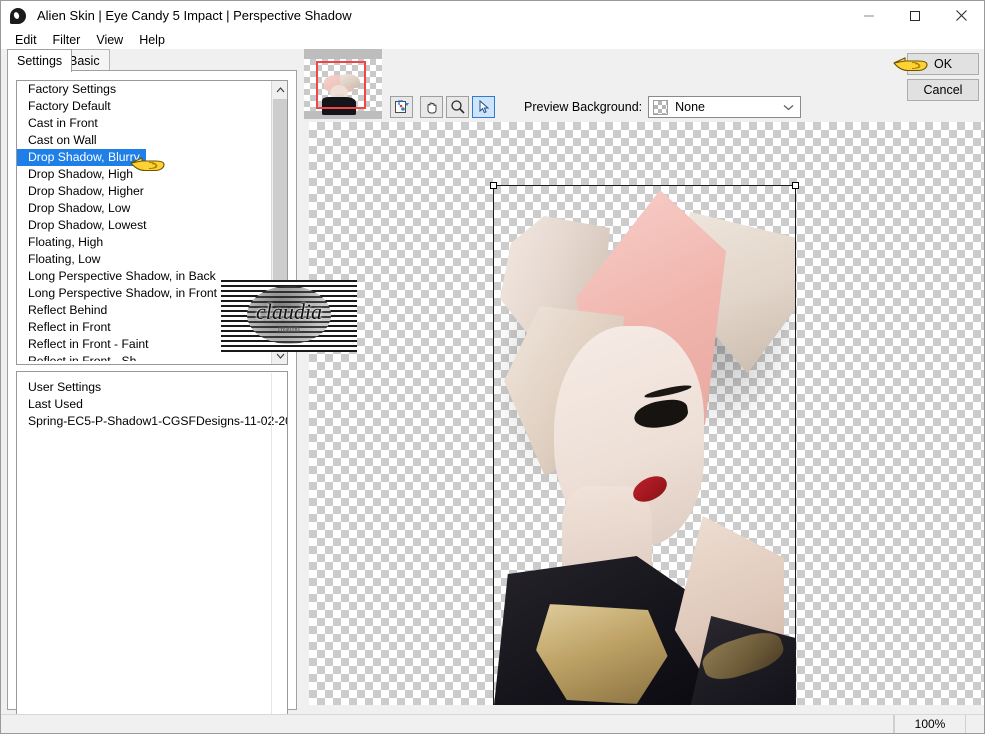  I want to click on tab-strip: Settings Basic, so click(152, 60).